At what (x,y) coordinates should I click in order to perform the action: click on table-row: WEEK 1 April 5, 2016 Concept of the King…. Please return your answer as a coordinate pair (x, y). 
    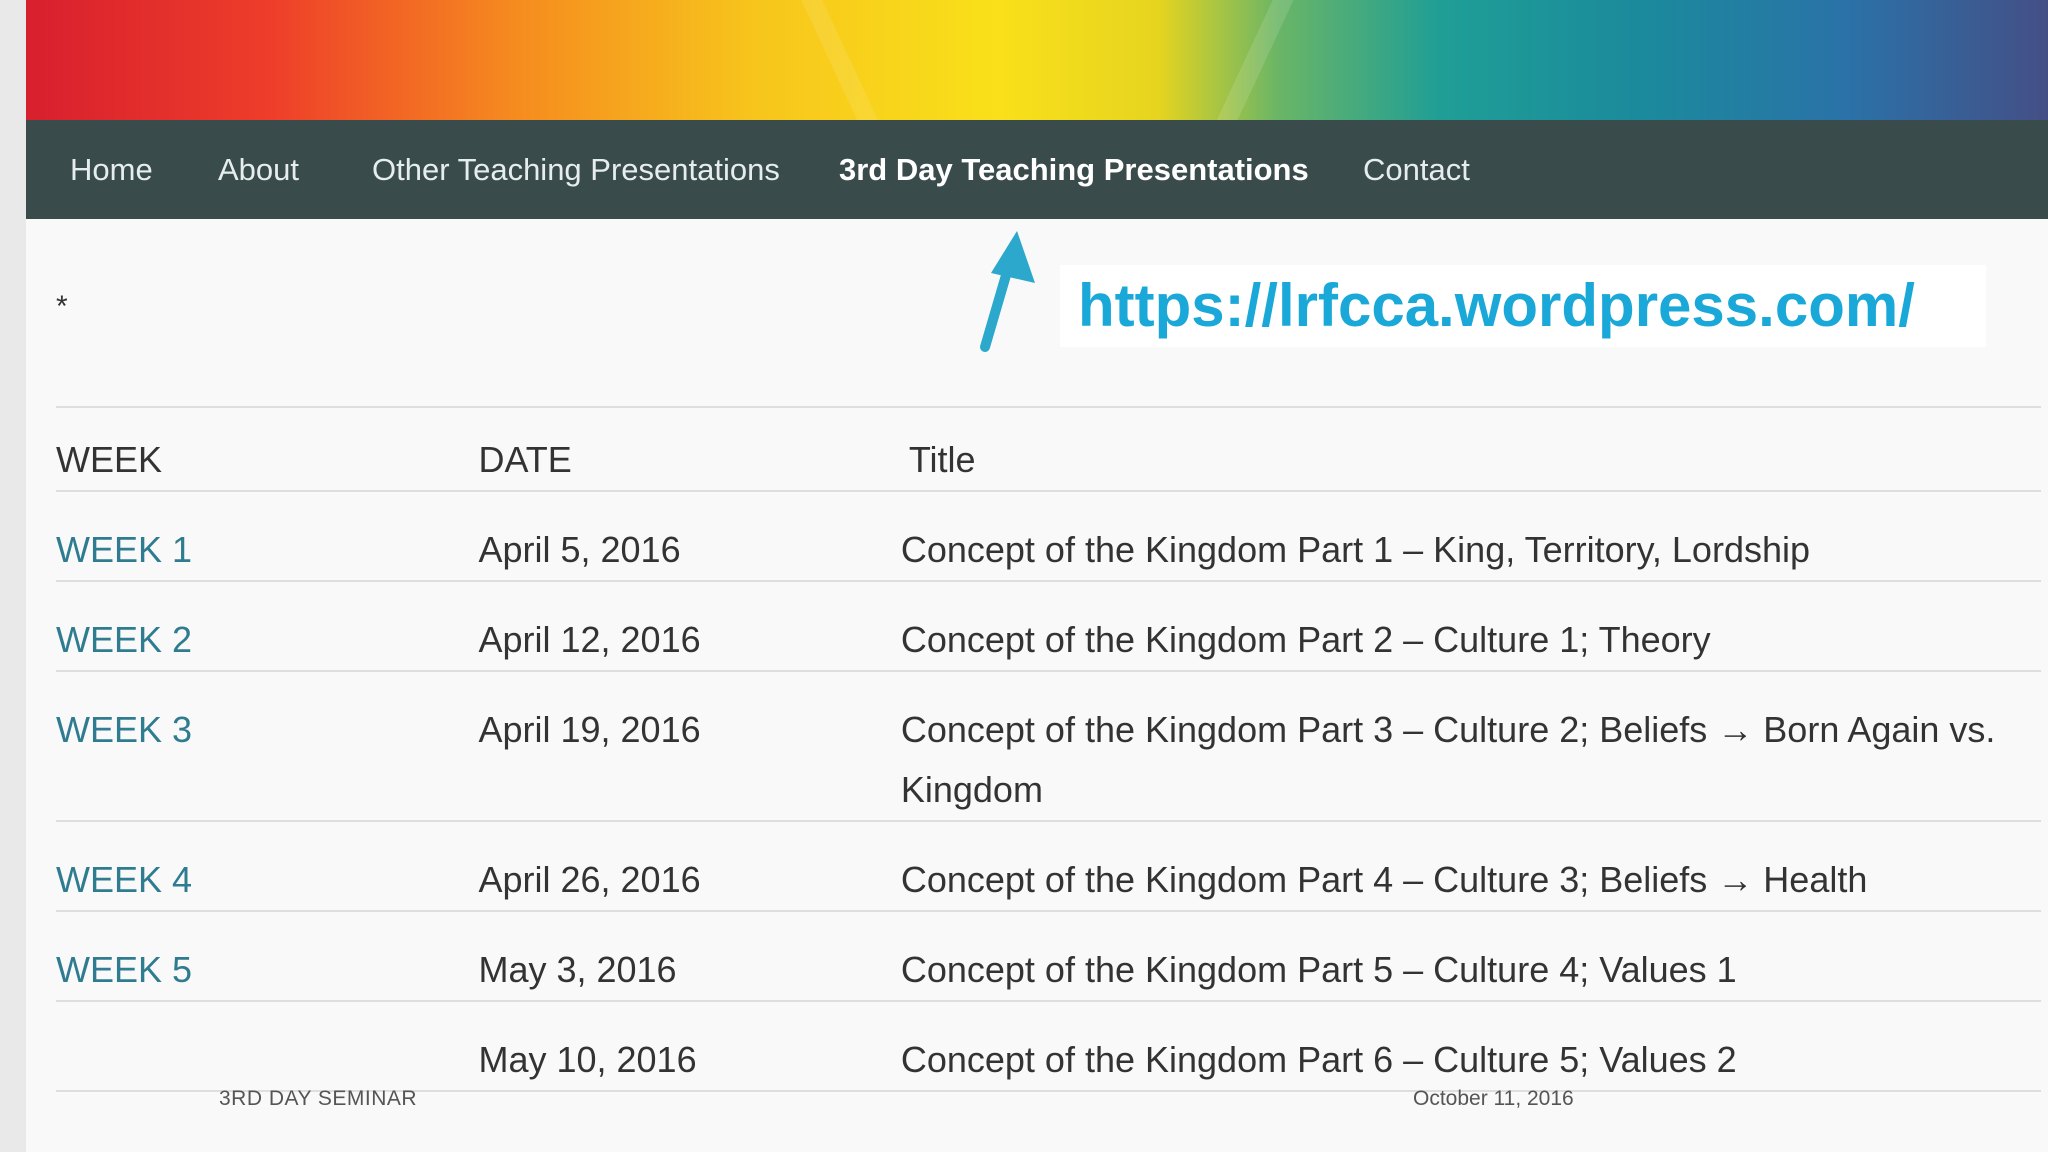
    Looking at the image, I should click on (1048, 536).